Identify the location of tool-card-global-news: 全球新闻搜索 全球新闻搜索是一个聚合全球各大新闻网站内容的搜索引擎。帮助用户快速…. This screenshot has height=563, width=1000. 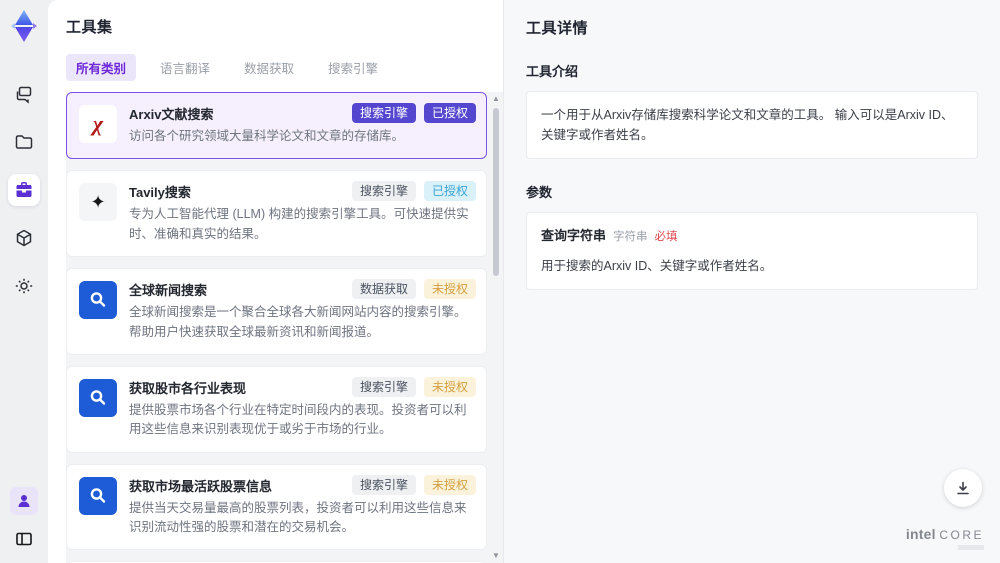
(276, 311).